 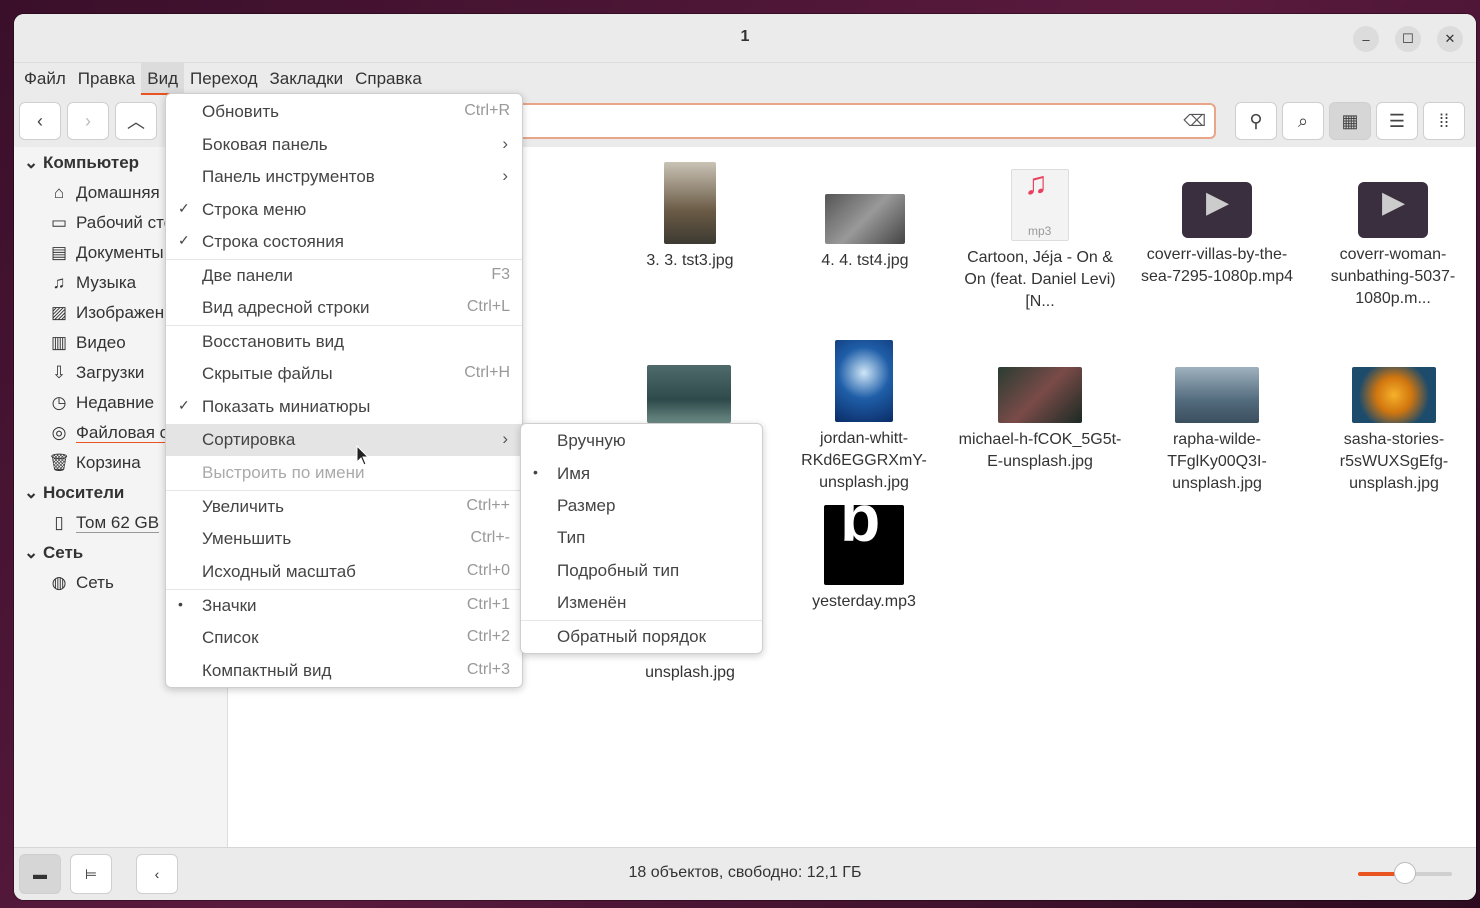 I want to click on sort-menu-item: Вручную, so click(x=641, y=441).